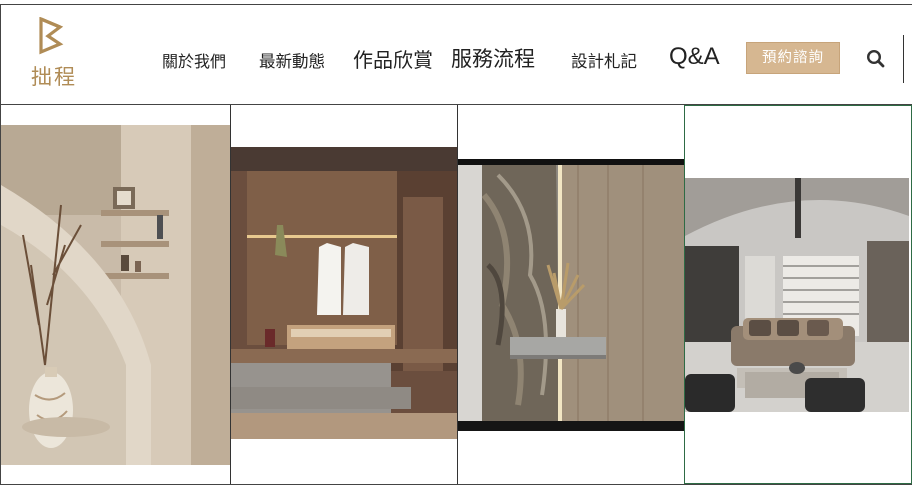 The width and height of the screenshot is (912, 486). I want to click on nav-item-news: 最新動態, so click(292, 60).